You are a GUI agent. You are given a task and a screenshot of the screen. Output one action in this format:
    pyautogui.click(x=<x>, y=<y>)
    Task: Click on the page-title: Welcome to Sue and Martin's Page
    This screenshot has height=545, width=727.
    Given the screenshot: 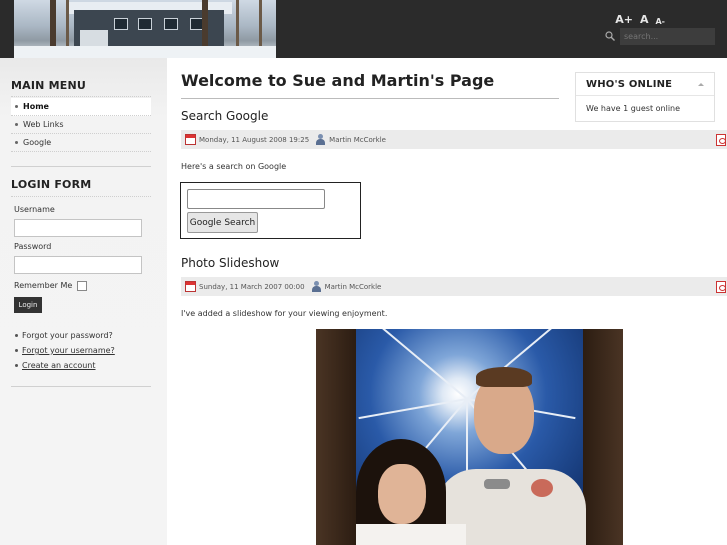 What is the action you would take?
    pyautogui.click(x=338, y=80)
    